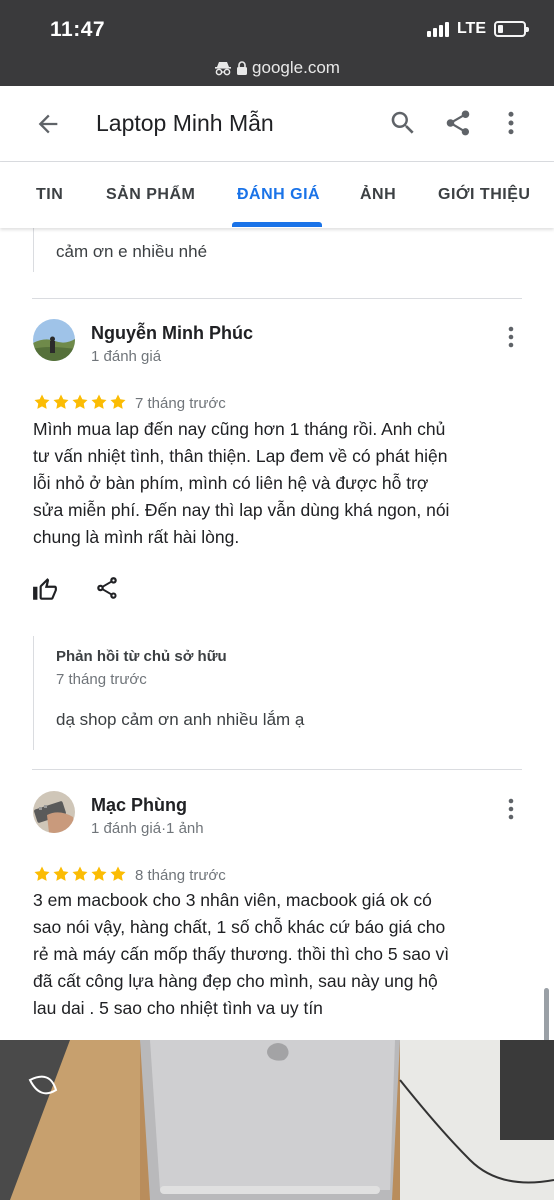  Describe the element at coordinates (172, 333) in the screenshot. I see `reviewer-name: Nguyễn Minh Phúc` at that location.